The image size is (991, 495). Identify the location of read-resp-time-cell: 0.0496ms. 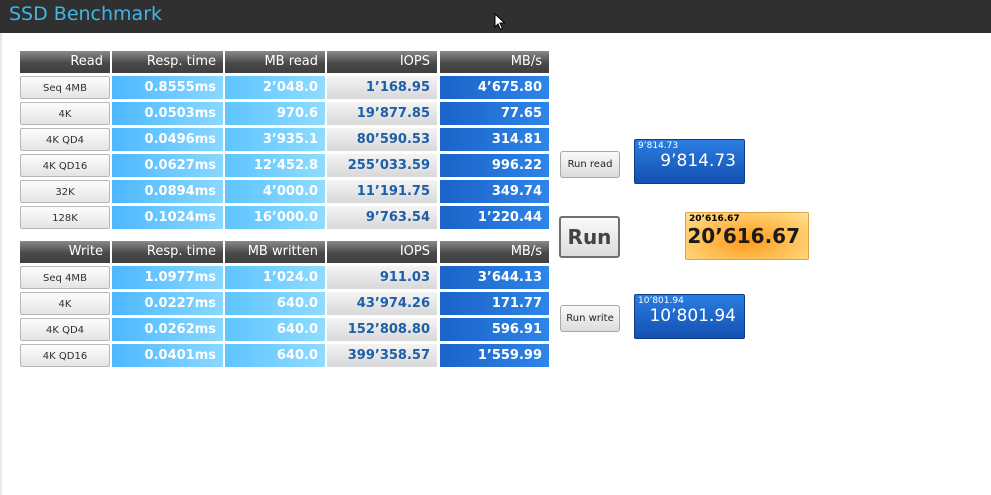
(167, 139).